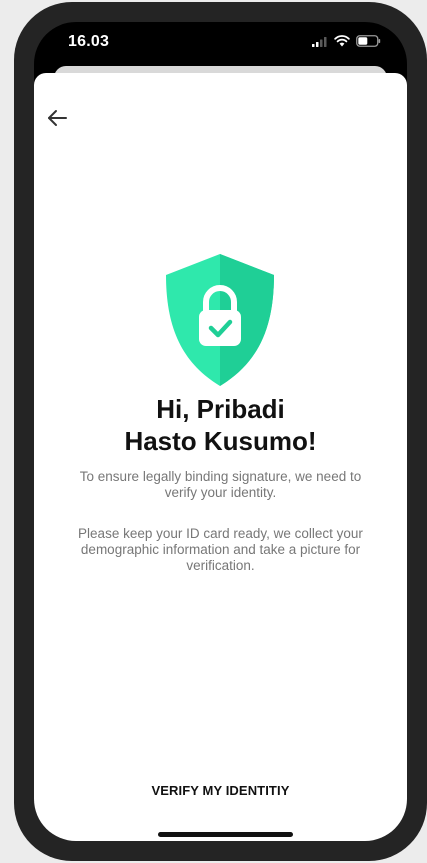  Describe the element at coordinates (220, 320) in the screenshot. I see `shield-lock-check-icon` at that location.